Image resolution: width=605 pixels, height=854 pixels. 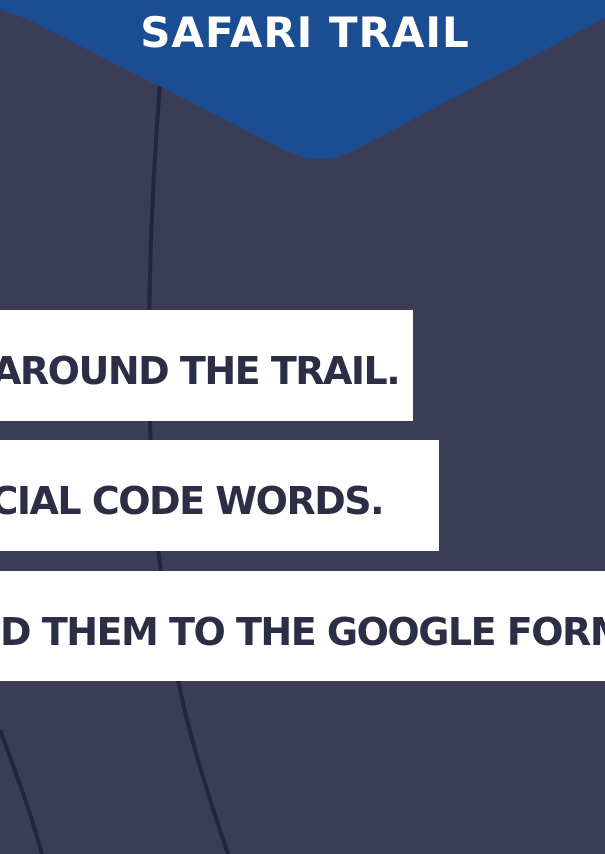 I want to click on instruction-text: ECIAL CODE WORDS., so click(x=192, y=501).